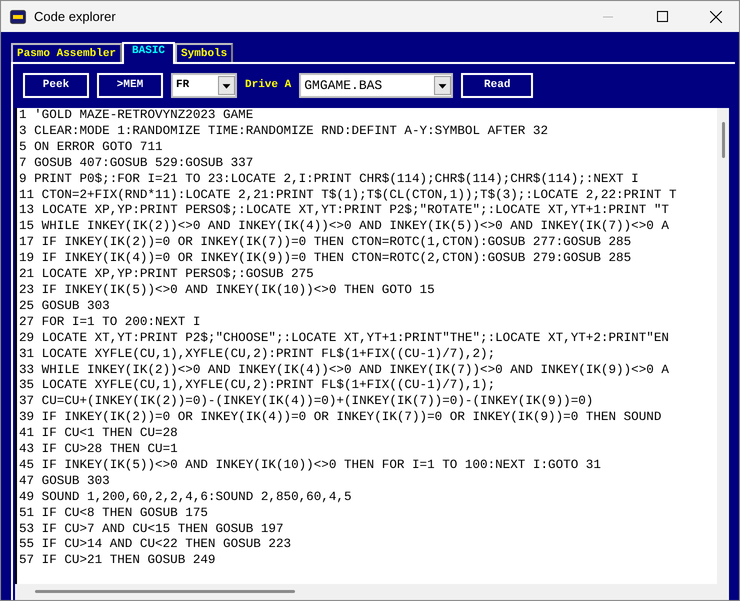 This screenshot has width=740, height=601. What do you see at coordinates (306, 402) in the screenshot?
I see `code-line: 37 CU=CU+(INKEY(IK(2))=0)-(INKEY(IK(4))=0)+(INKEY(IK(7))=0)-(INKEY(IK(9))=0)` at bounding box center [306, 402].